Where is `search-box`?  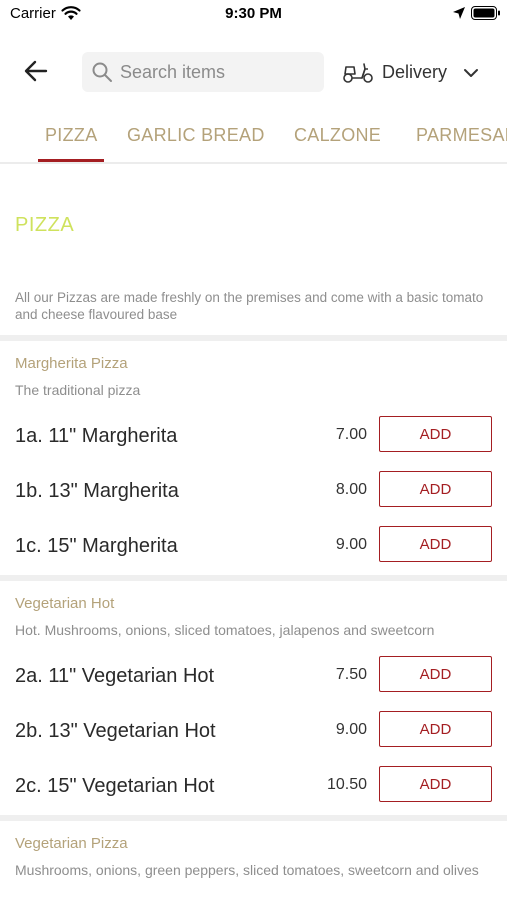
search-box is located at coordinates (203, 72).